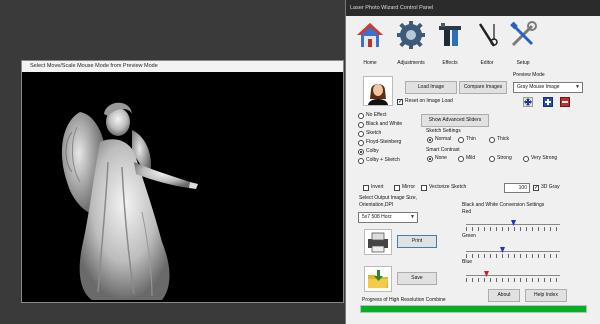  I want to click on progress-label: Progress of High Resolution Combine, so click(404, 300).